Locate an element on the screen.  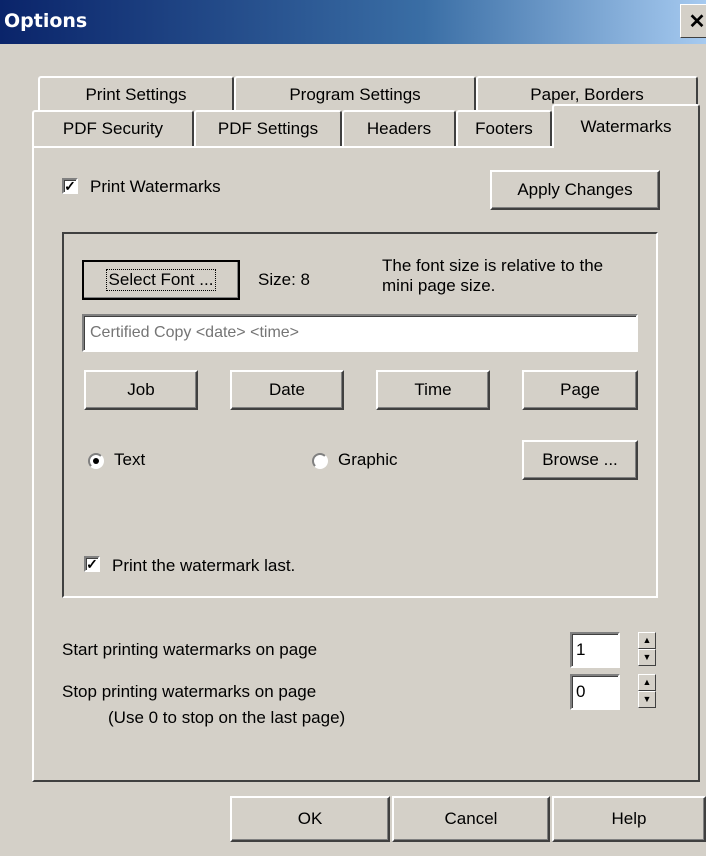
apply-changes-button: Apply Changes is located at coordinates (575, 190).